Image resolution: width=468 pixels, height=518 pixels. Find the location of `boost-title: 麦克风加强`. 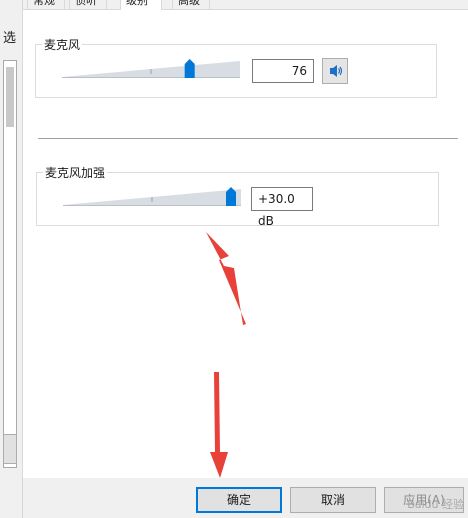

boost-title: 麦克风加强 is located at coordinates (75, 172).